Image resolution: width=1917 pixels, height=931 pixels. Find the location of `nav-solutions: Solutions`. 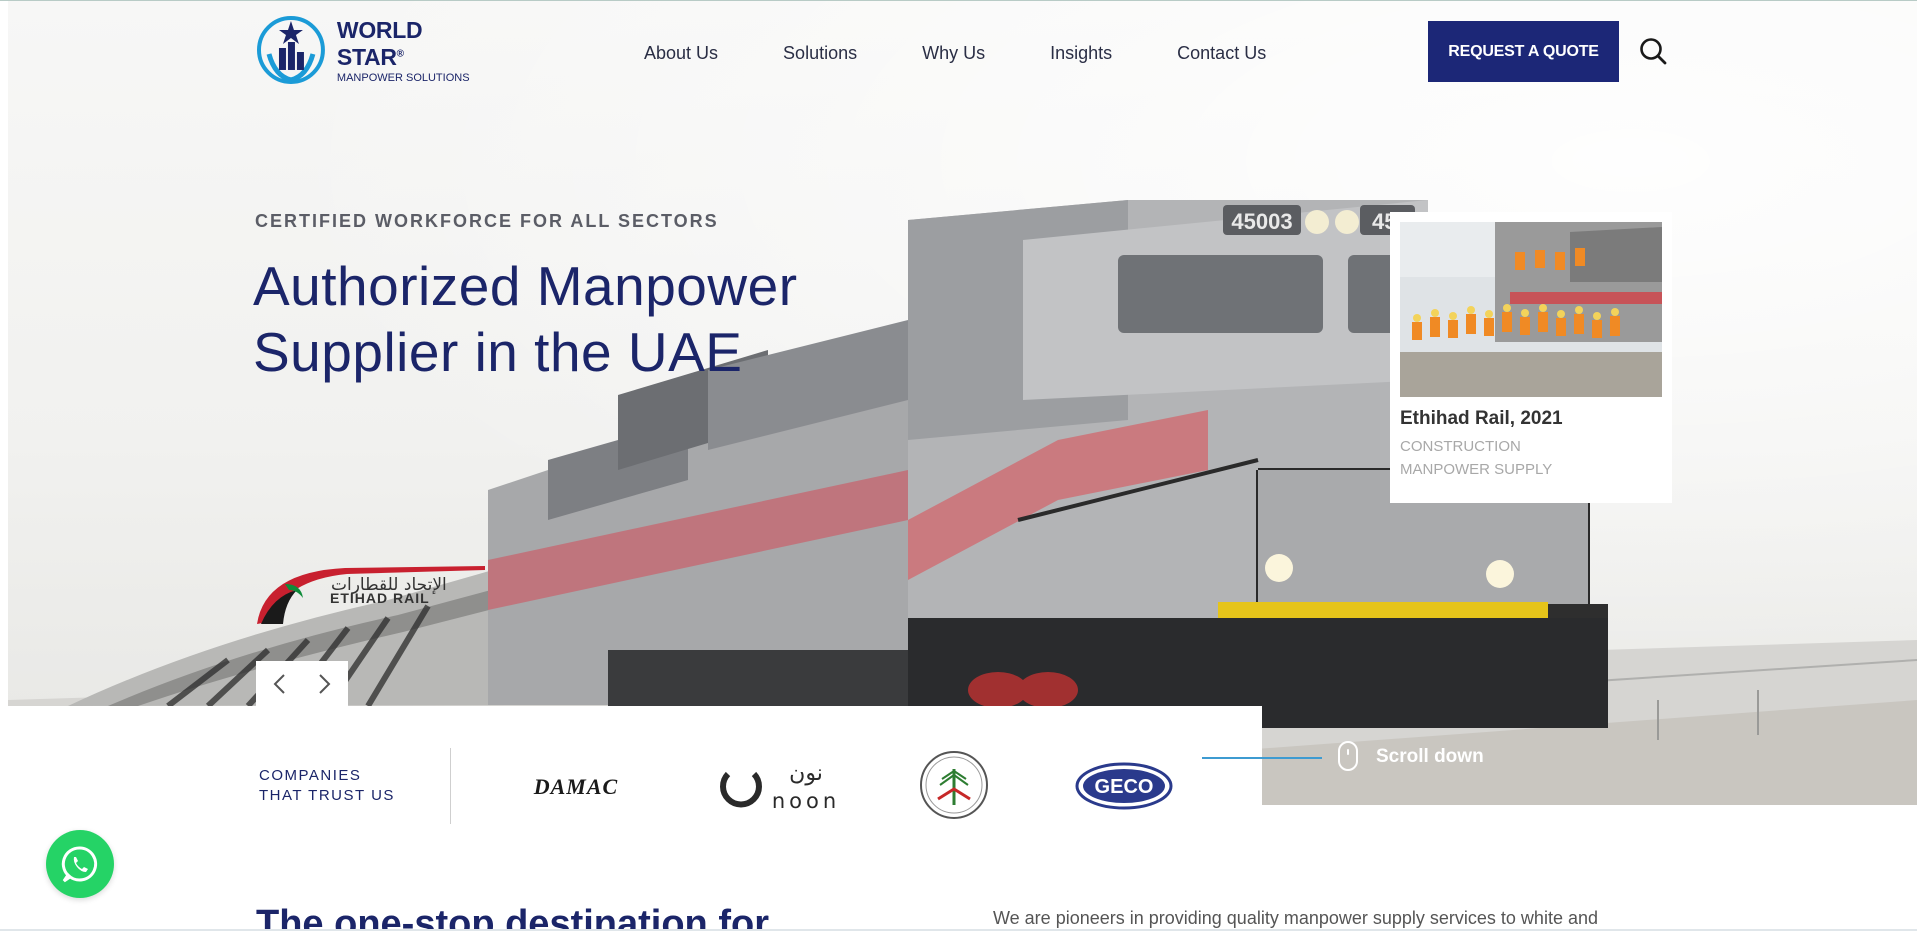

nav-solutions: Solutions is located at coordinates (820, 53).